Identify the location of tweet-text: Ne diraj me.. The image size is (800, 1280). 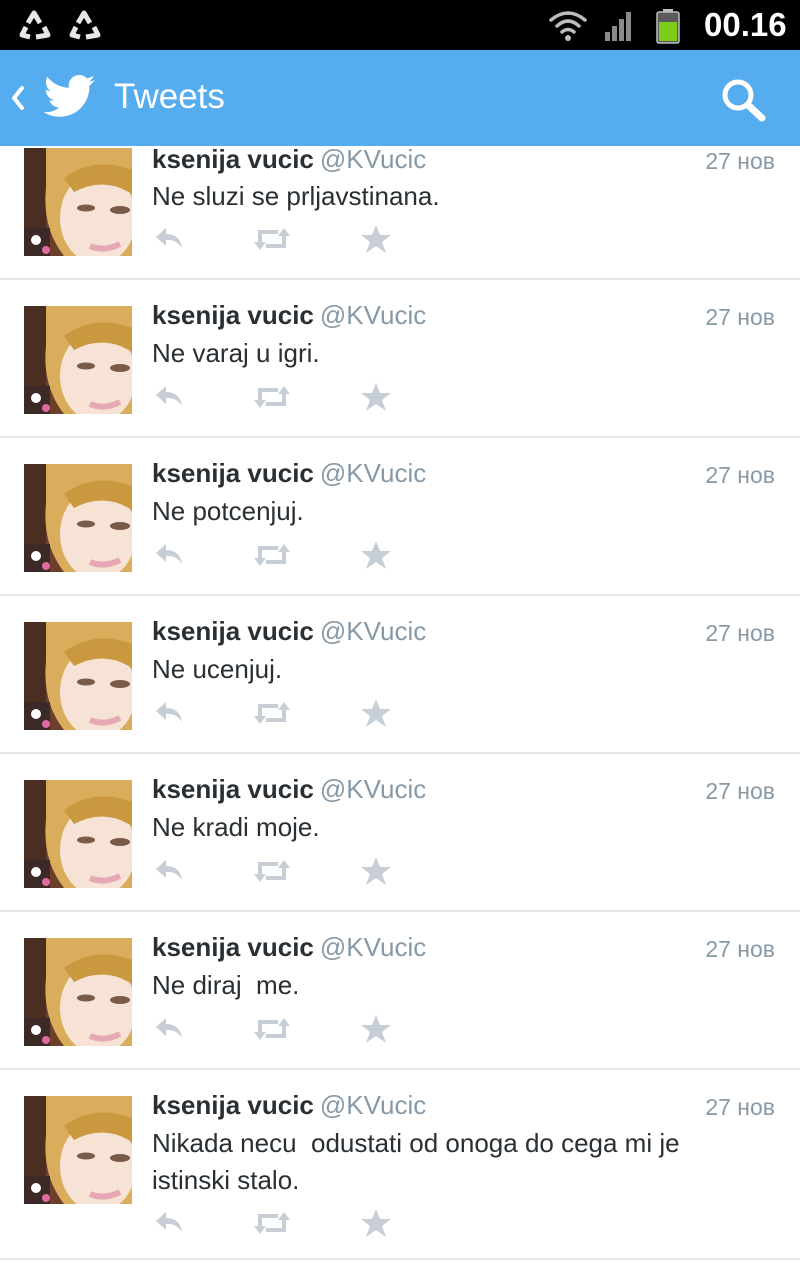
(226, 985).